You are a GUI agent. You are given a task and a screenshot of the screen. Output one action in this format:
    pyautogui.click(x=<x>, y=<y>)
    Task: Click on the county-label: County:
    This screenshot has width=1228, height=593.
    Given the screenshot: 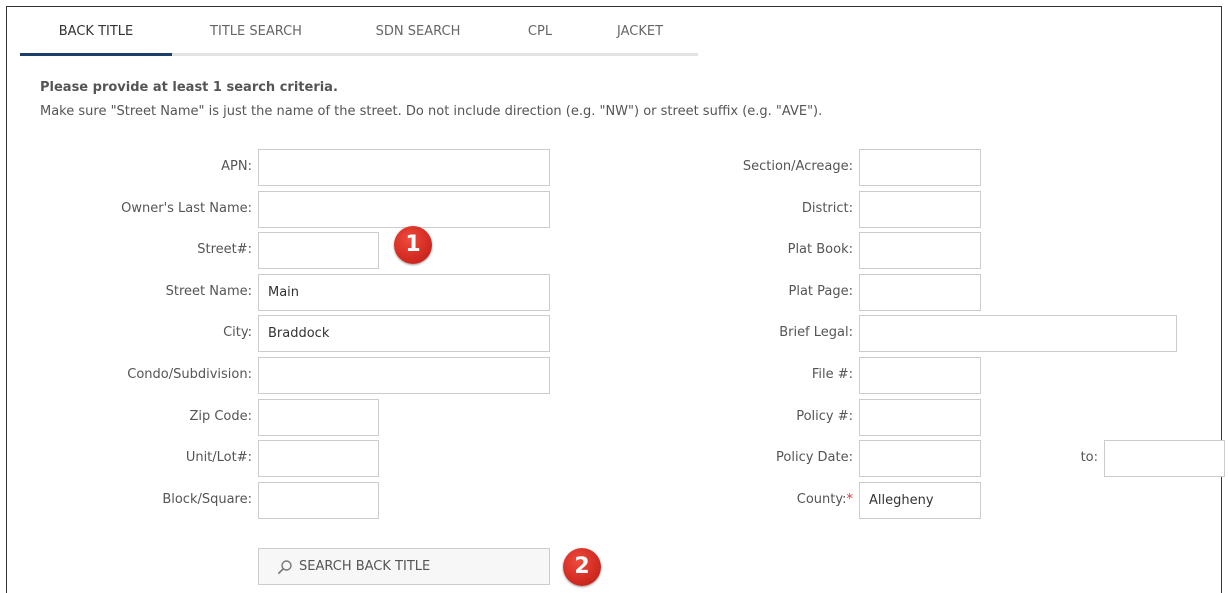 What is the action you would take?
    pyautogui.click(x=821, y=499)
    